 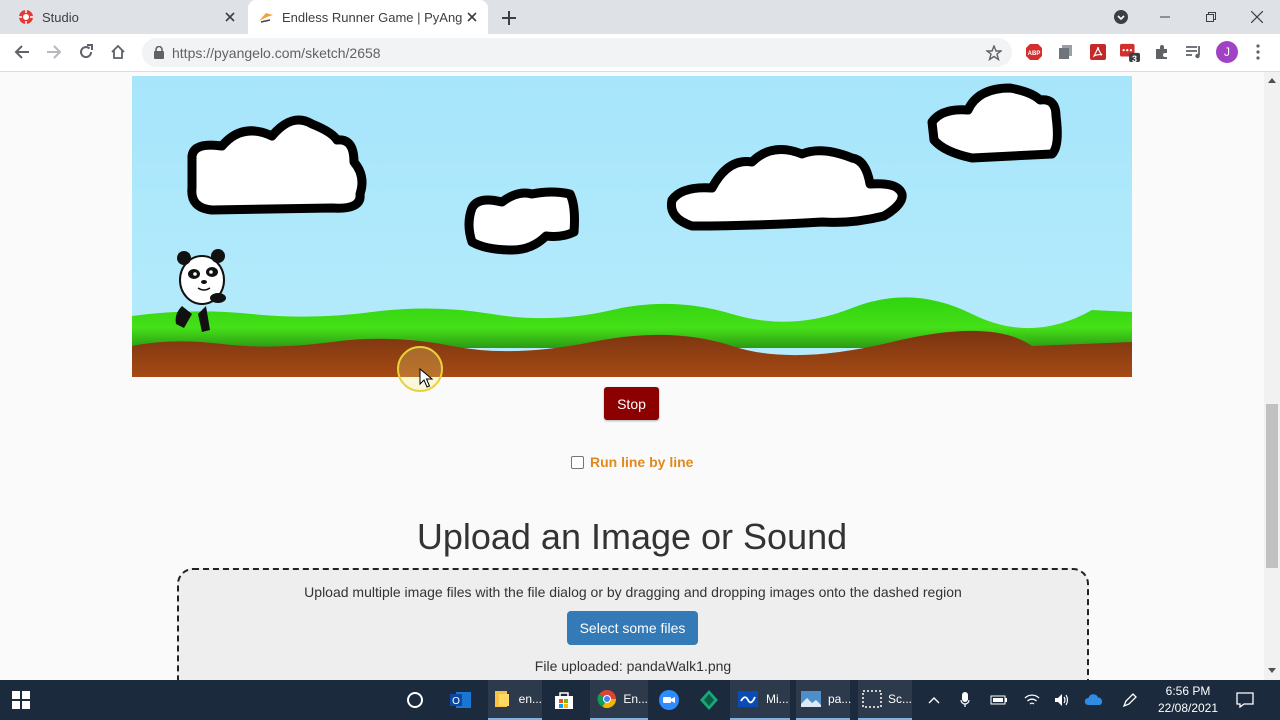 I want to click on diamond-app-icon, so click(x=709, y=700).